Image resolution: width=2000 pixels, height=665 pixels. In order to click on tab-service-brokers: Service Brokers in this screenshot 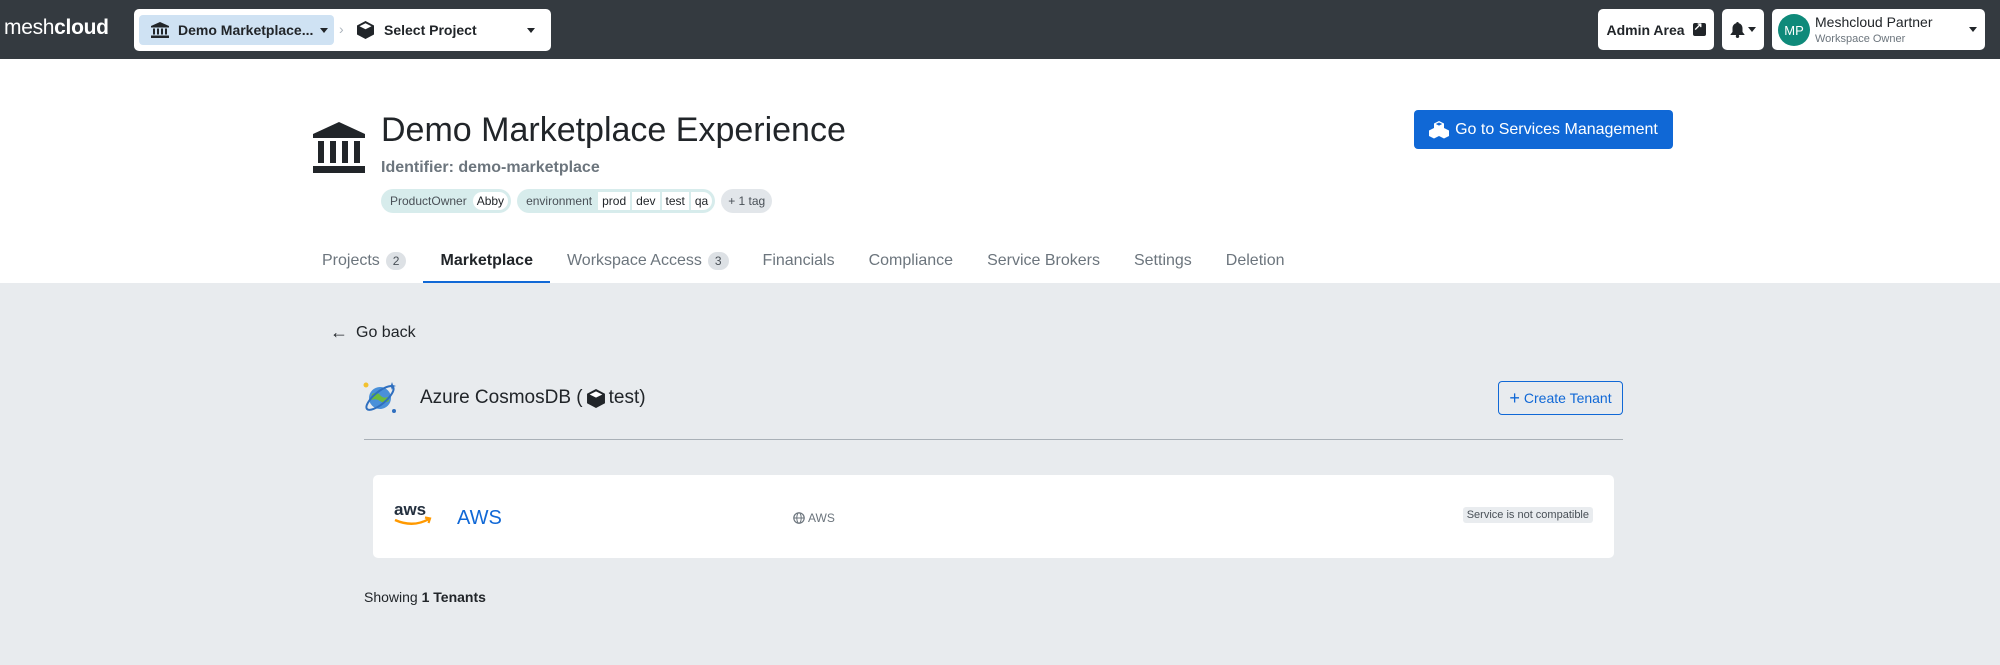, I will do `click(1043, 261)`.